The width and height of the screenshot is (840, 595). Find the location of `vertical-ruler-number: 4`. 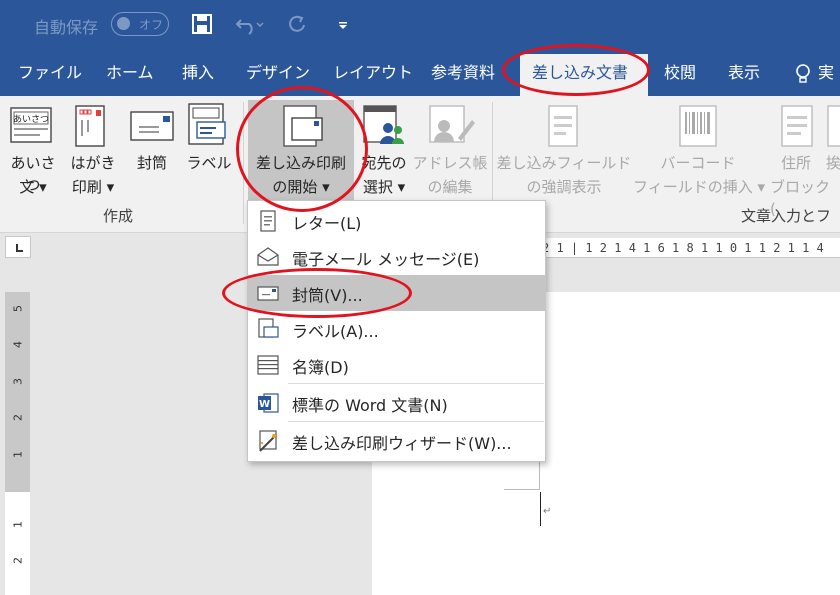

vertical-ruler-number: 4 is located at coordinates (18, 344).